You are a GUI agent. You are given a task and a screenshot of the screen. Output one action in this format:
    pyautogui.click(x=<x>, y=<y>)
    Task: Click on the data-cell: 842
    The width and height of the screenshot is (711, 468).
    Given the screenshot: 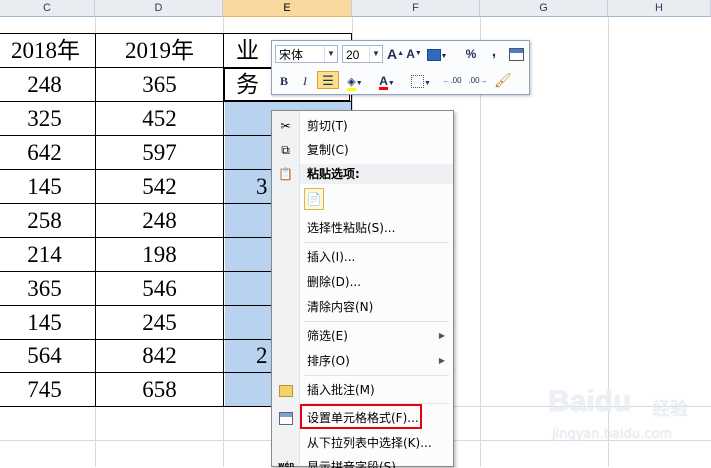 What is the action you would take?
    pyautogui.click(x=159, y=356)
    